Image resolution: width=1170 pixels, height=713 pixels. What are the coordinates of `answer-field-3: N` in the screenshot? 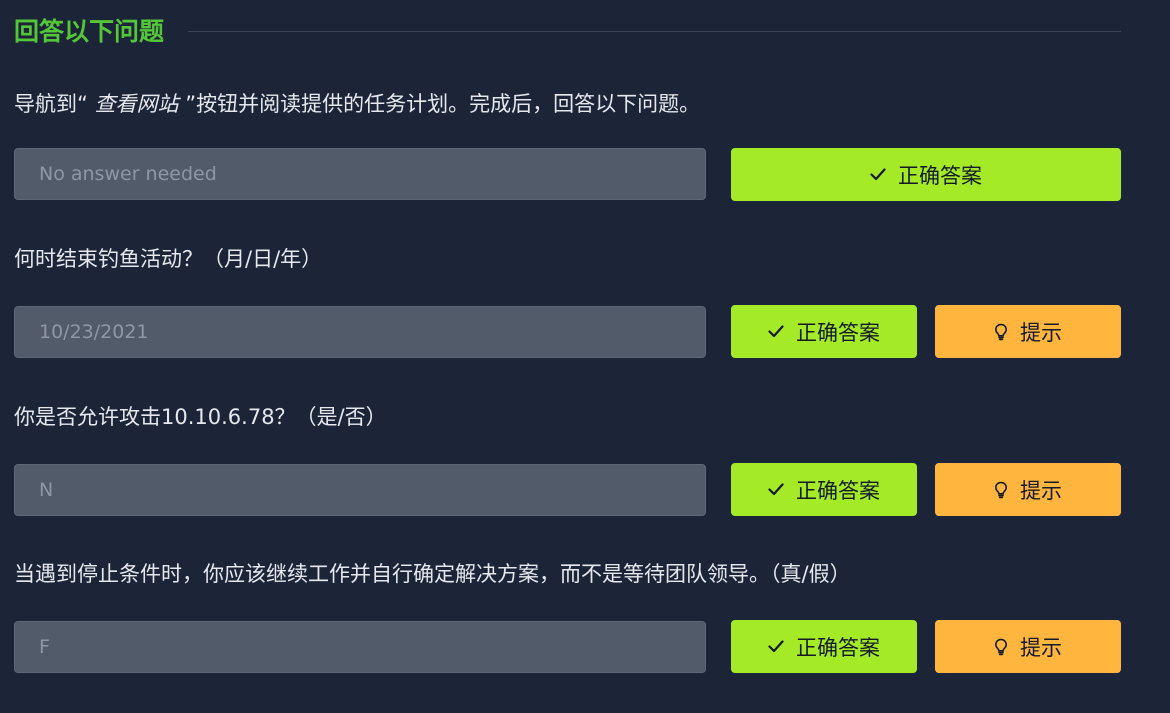 It's located at (360, 490).